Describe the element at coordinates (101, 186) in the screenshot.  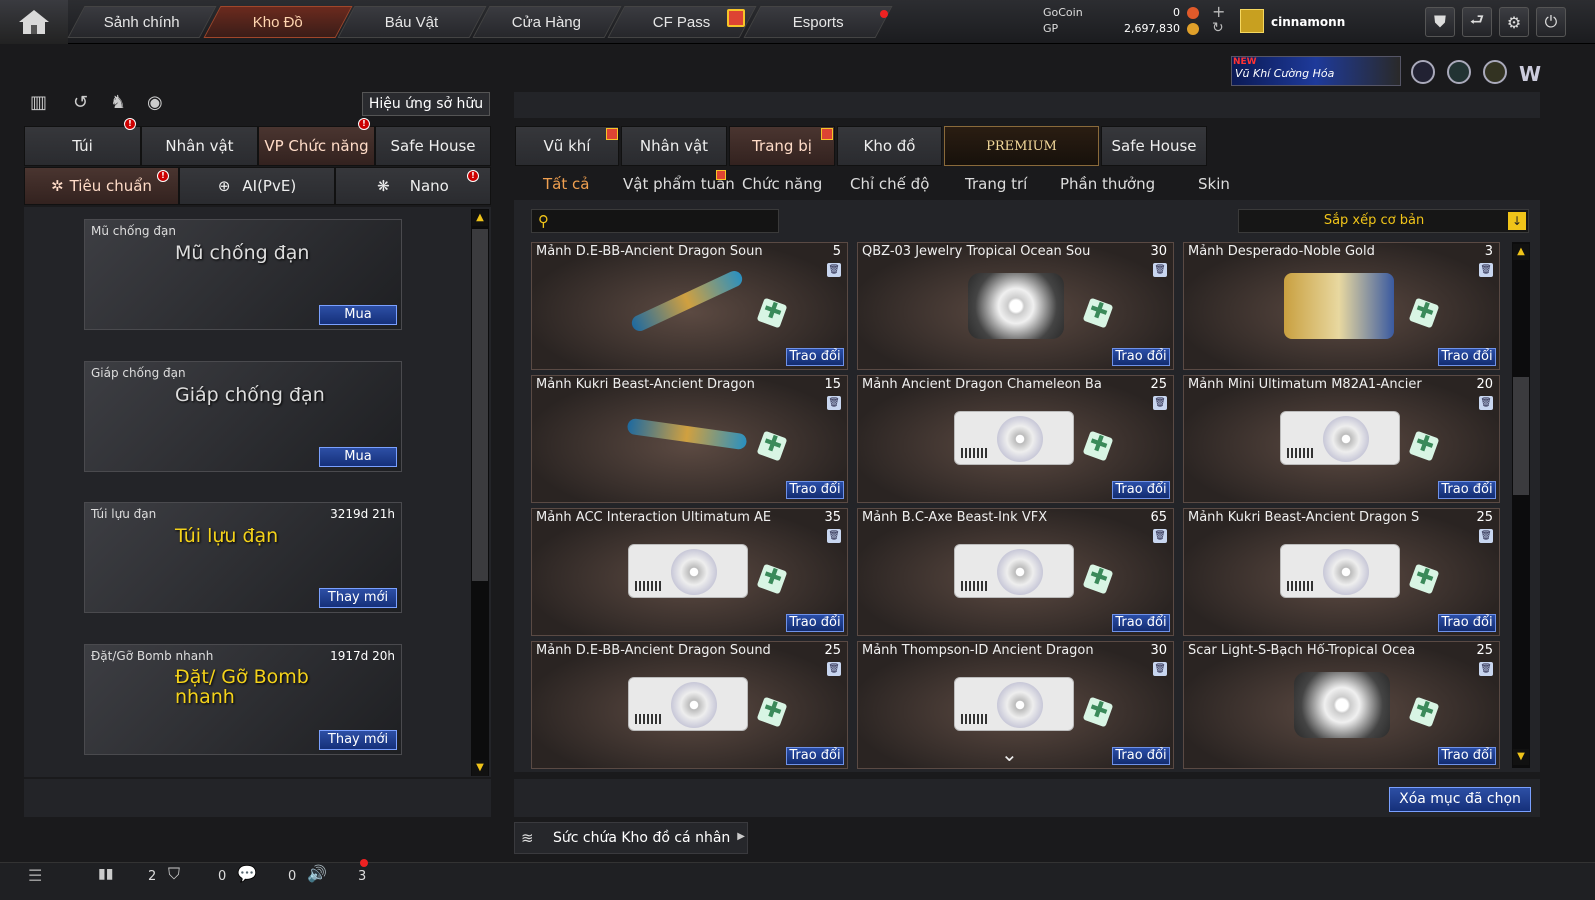
I see `mode-standard: ✲ Tiêu chuẩn` at that location.